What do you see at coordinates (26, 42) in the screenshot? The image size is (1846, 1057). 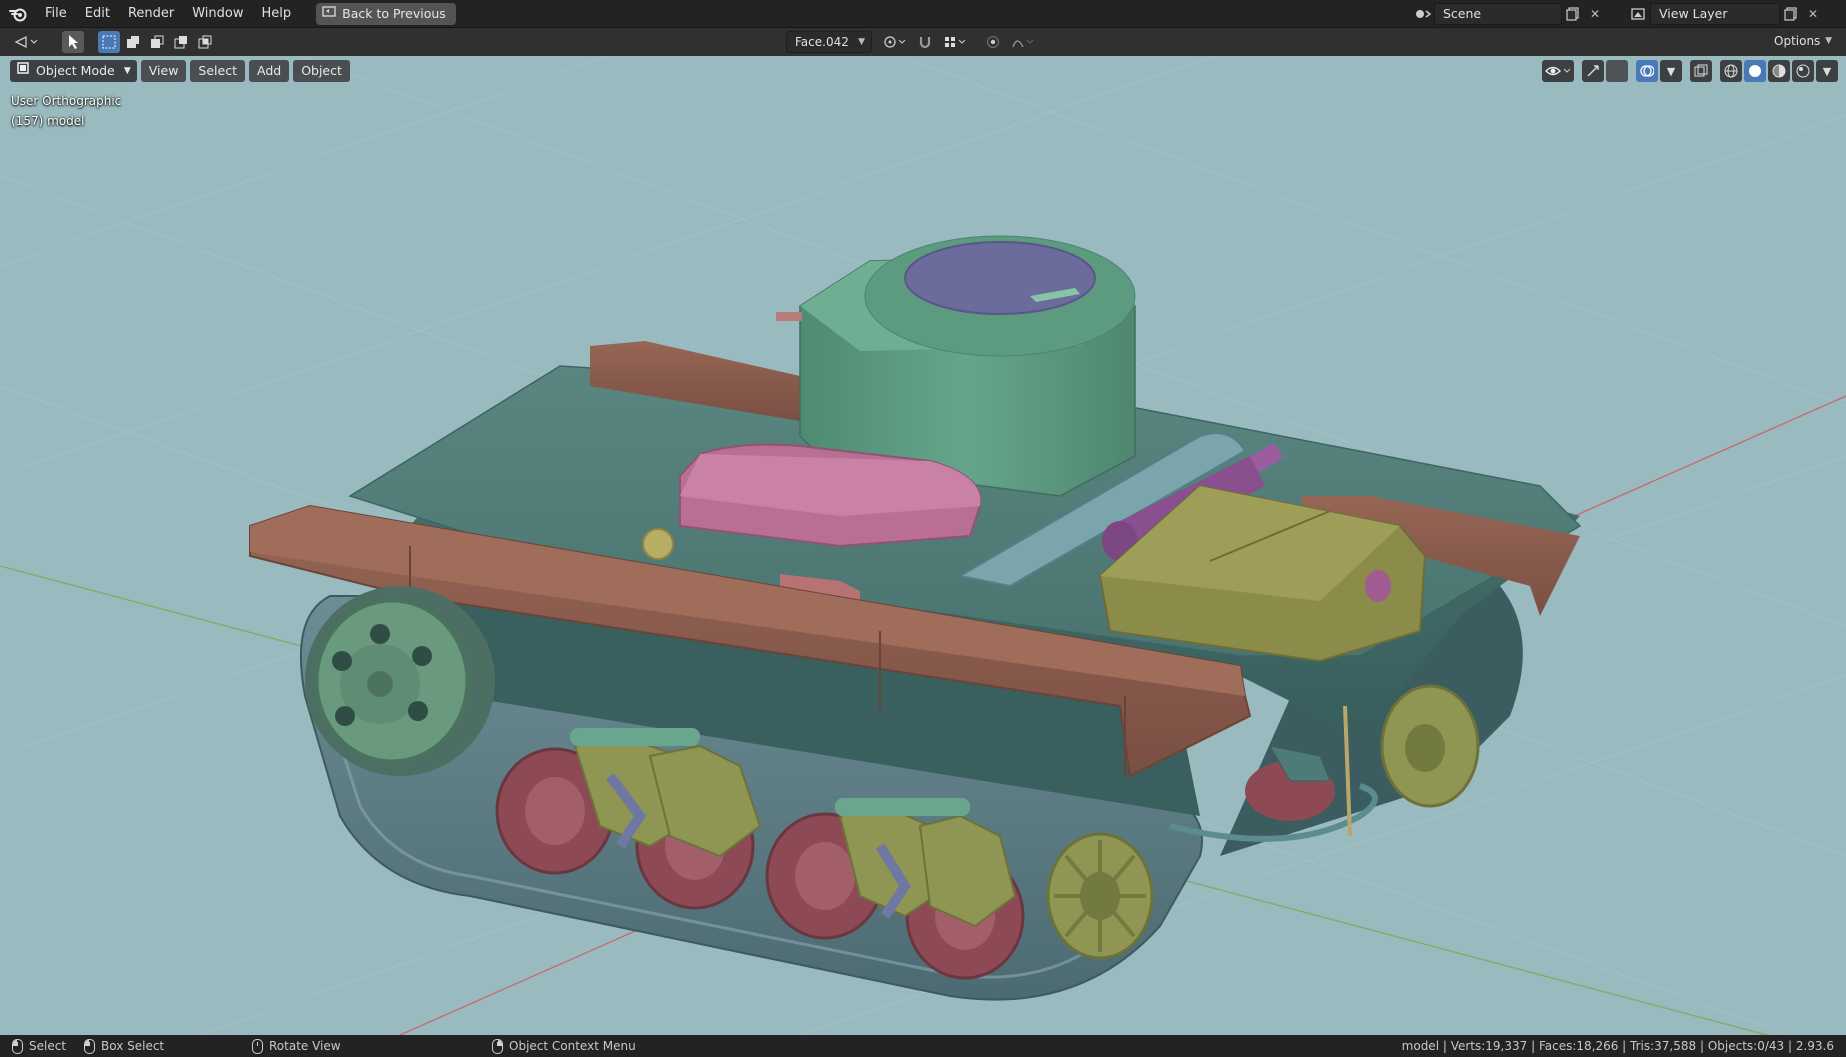 I see `editor-type-icon` at bounding box center [26, 42].